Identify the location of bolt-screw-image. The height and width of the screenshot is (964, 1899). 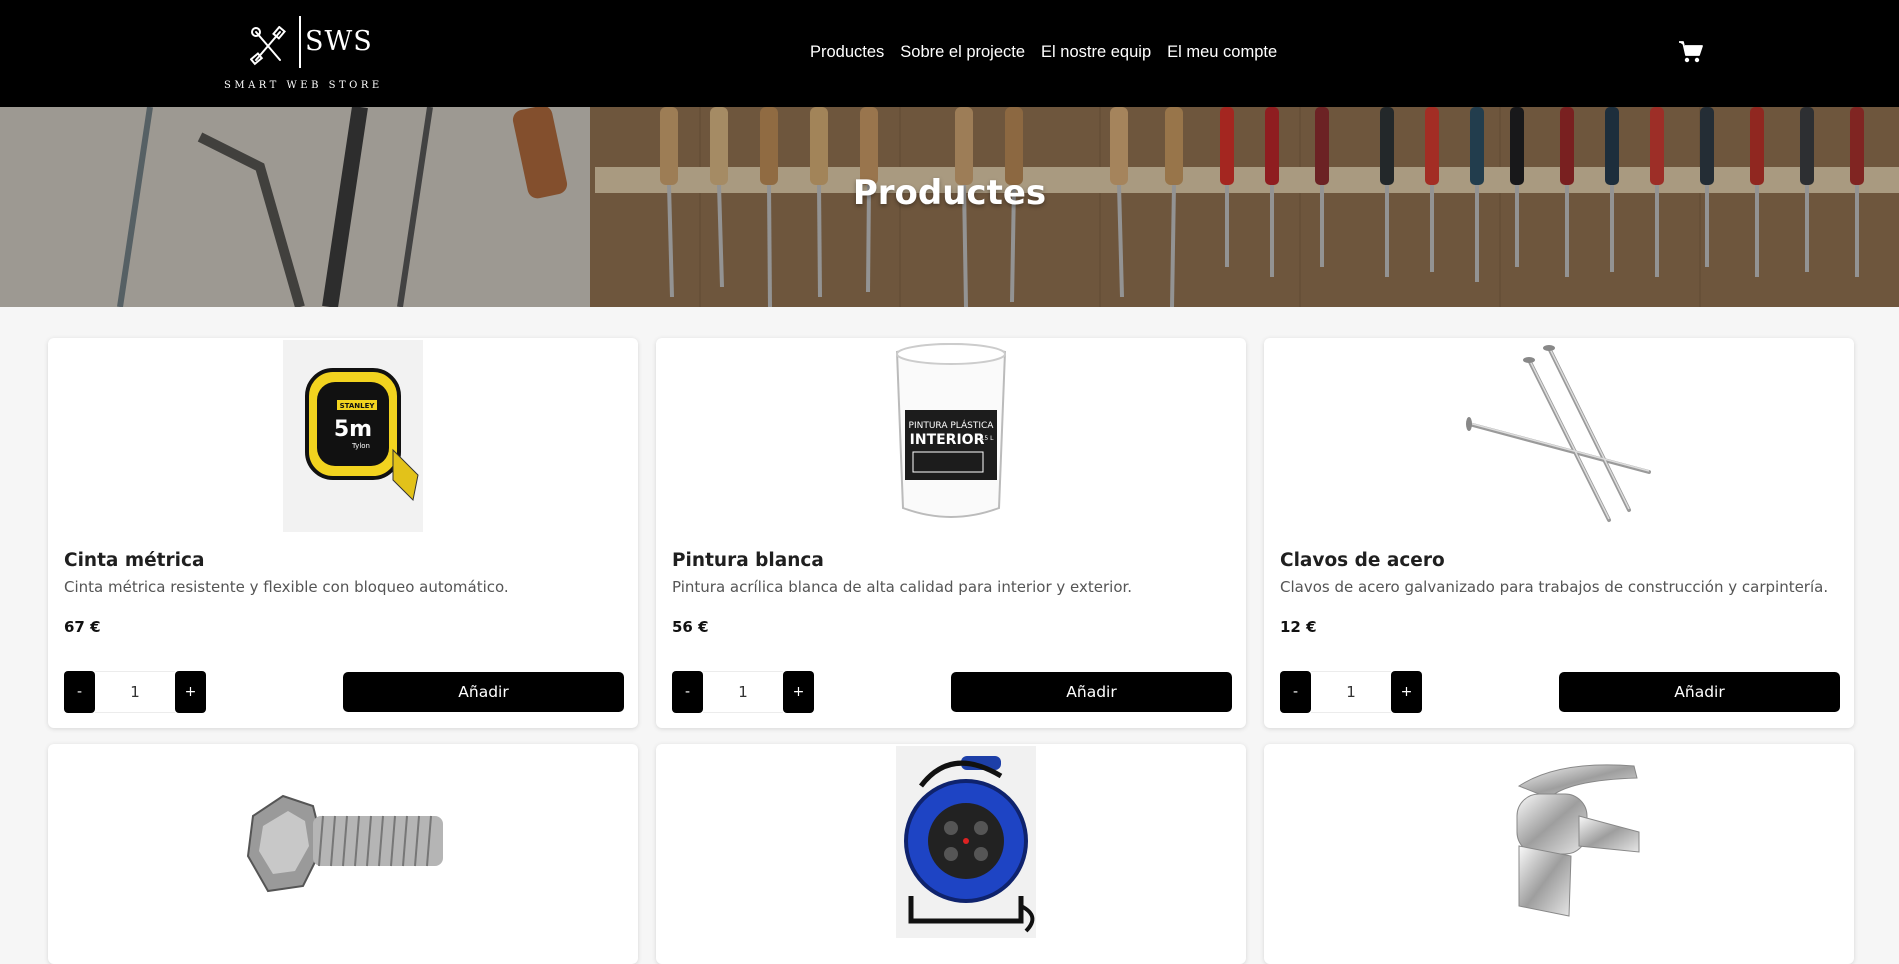
(343, 842).